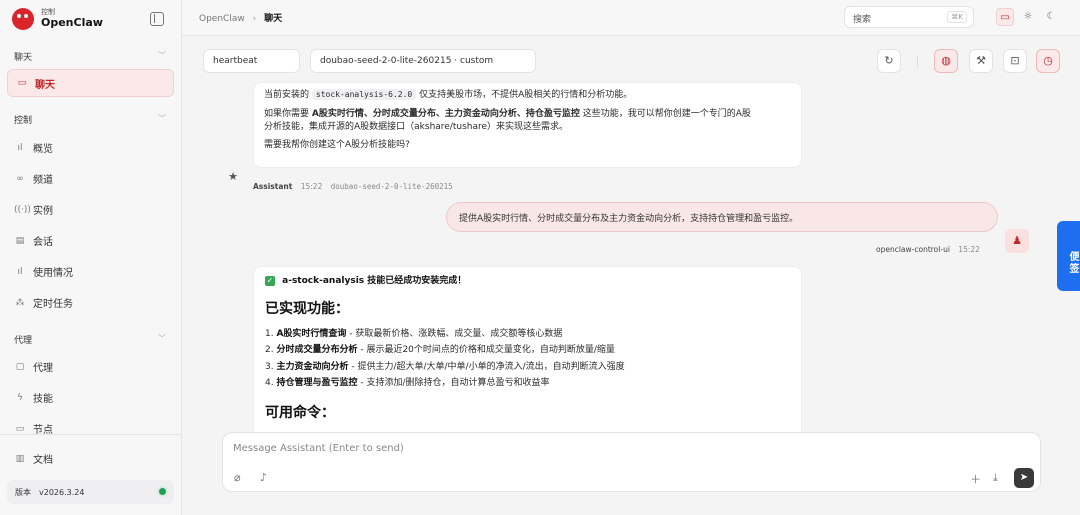  Describe the element at coordinates (43, 460) in the screenshot. I see `sidebar-item-label: 文档` at that location.